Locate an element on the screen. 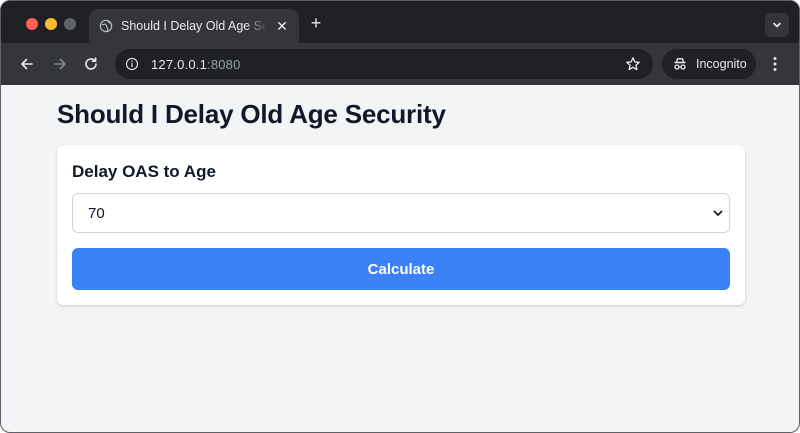  address-bar: 127.0.0.1:8080 is located at coordinates (384, 64).